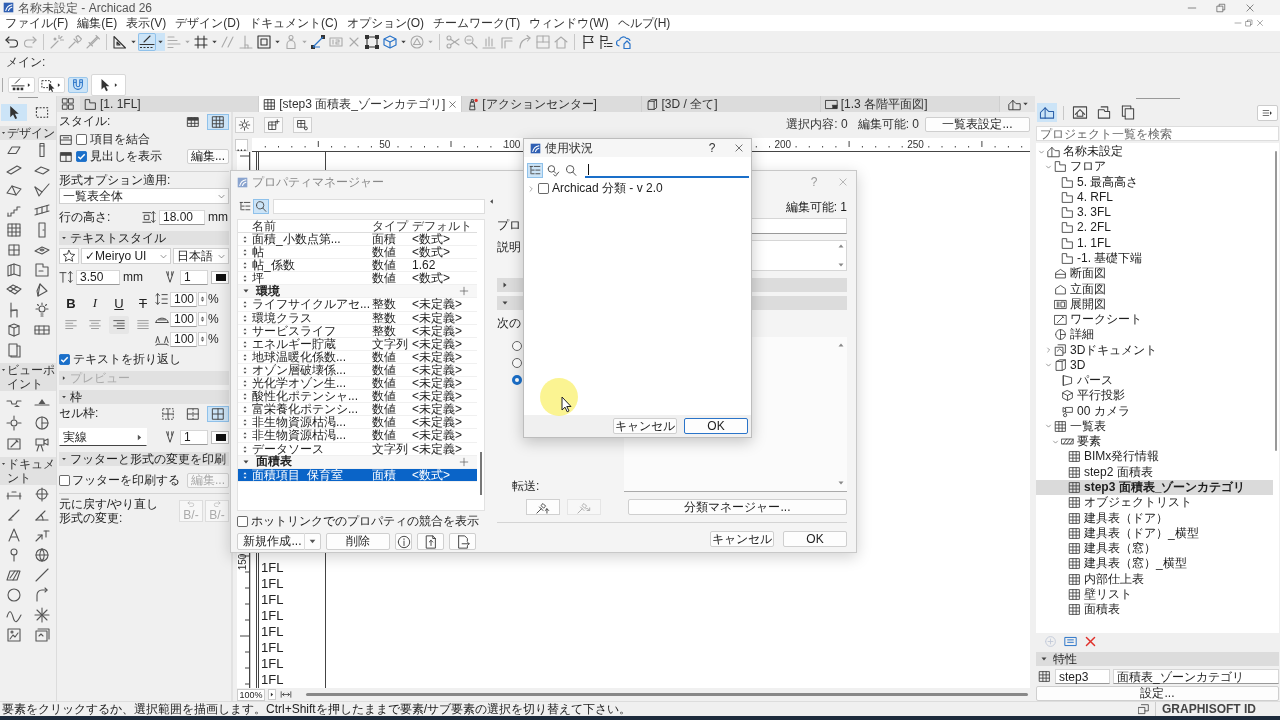 This screenshot has width=1280, height=720. What do you see at coordinates (1154, 319) in the screenshot?
I see `tree-item: ワークシート` at bounding box center [1154, 319].